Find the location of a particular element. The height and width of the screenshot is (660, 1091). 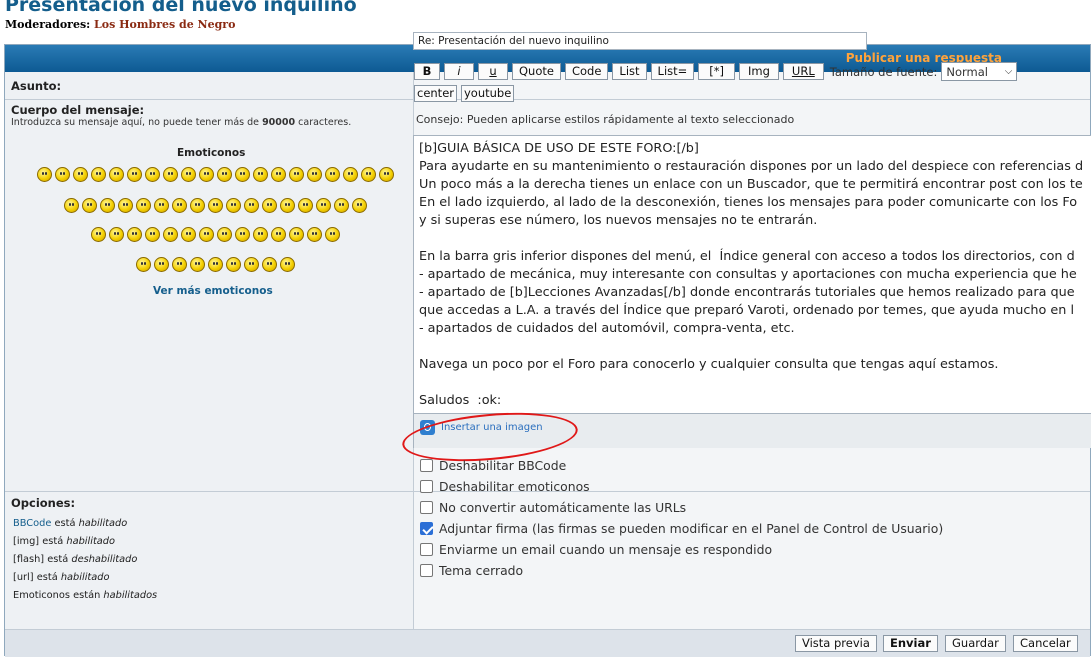

options-status-emoticons: Emoticonos están habilitados is located at coordinates (85, 595).